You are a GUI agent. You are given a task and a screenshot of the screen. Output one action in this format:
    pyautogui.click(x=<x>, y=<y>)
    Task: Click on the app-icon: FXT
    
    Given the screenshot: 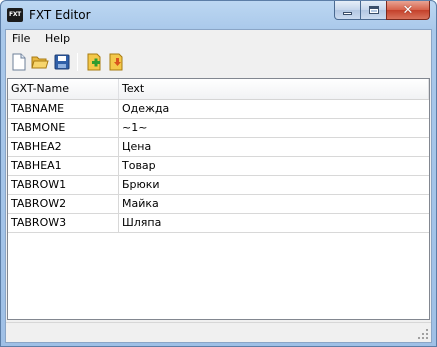 What is the action you would take?
    pyautogui.click(x=15, y=15)
    